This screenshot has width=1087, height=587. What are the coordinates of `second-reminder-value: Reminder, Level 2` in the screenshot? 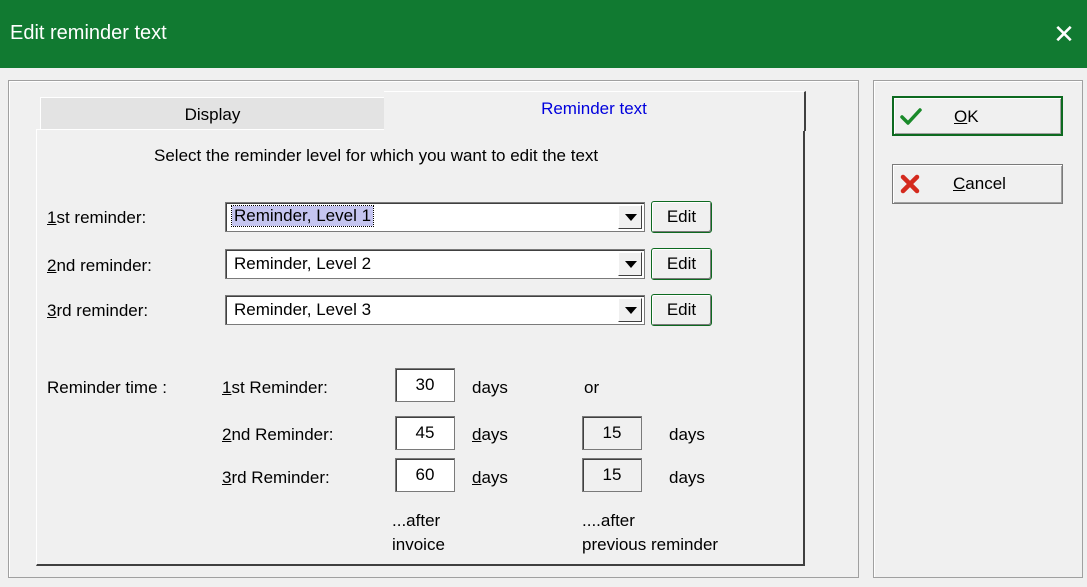 It's located at (303, 263).